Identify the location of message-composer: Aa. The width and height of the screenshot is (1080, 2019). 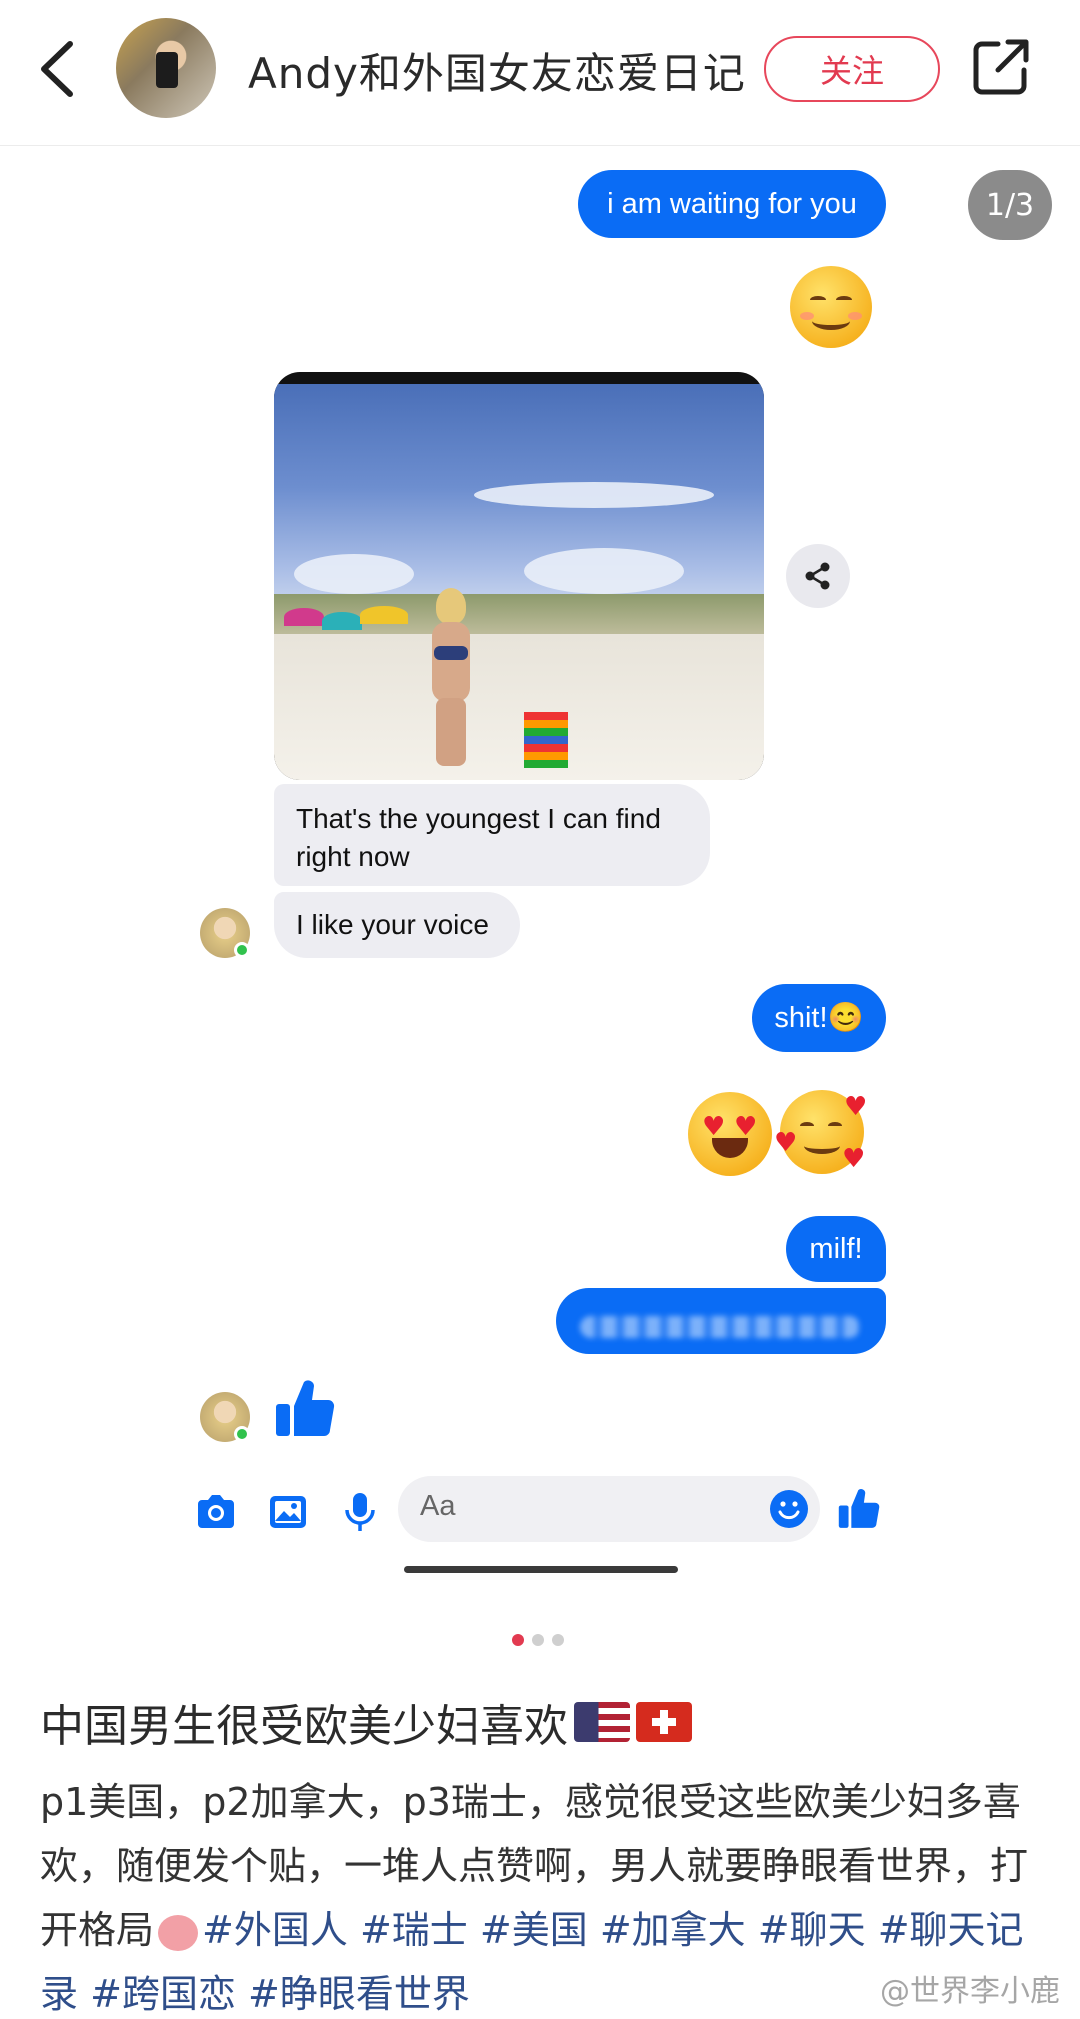
(540, 1512).